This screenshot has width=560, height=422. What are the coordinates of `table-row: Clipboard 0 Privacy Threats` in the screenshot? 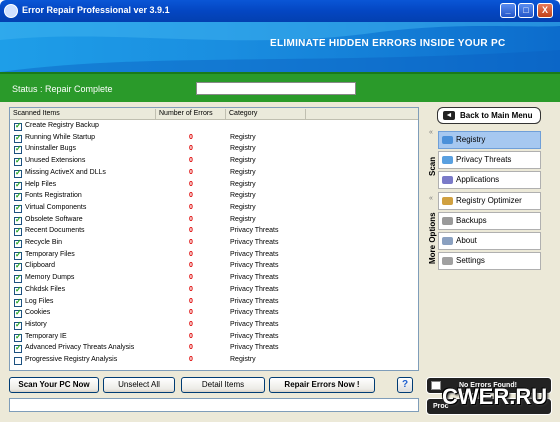 It's located at (214, 267).